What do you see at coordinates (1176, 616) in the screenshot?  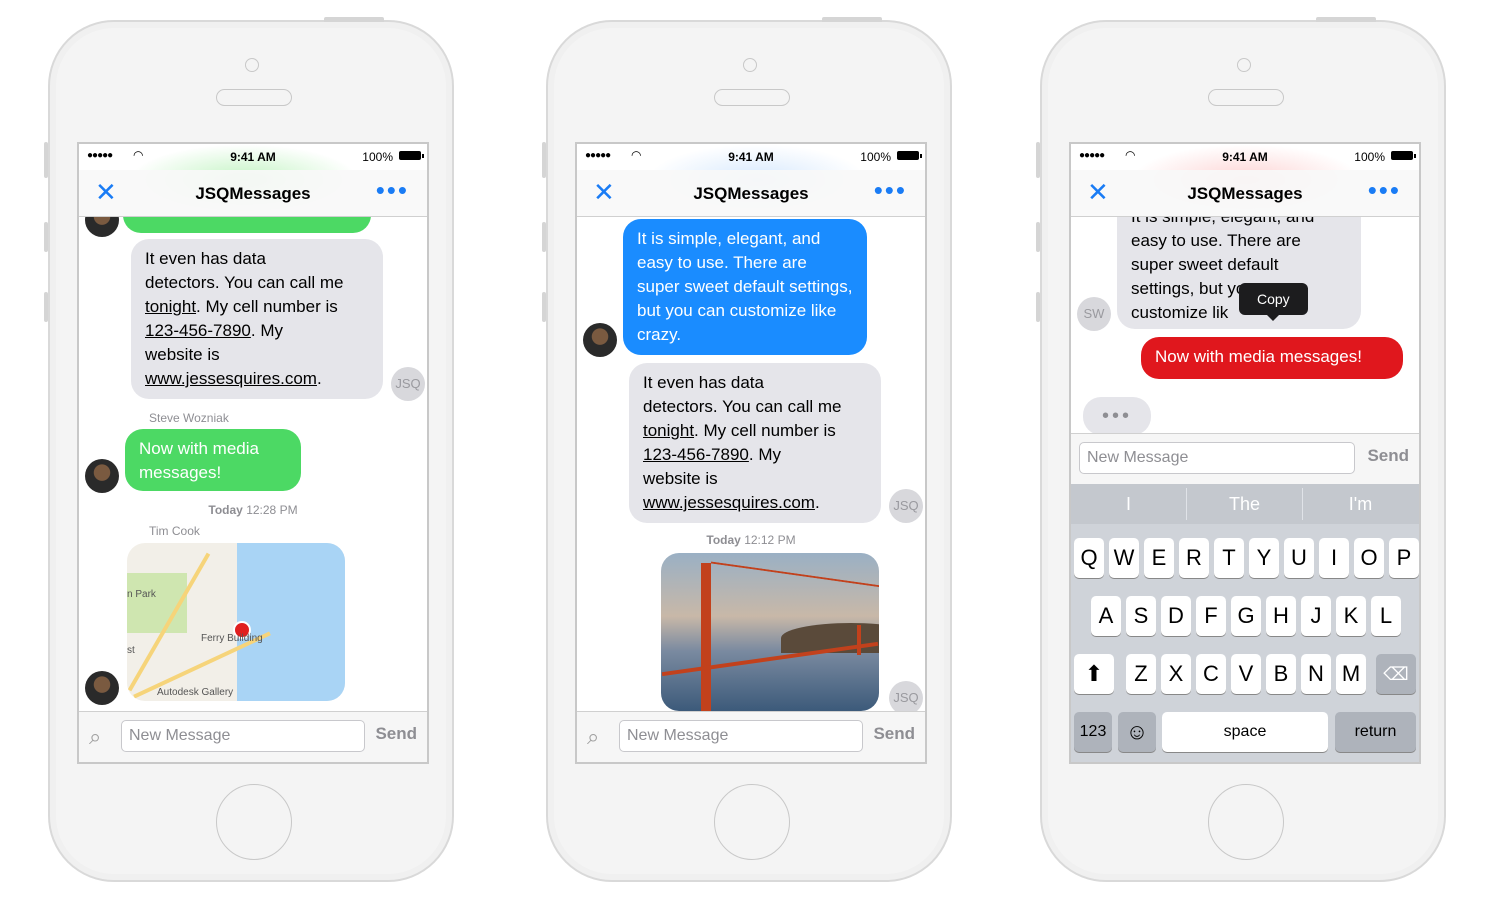 I see `key-d: D` at bounding box center [1176, 616].